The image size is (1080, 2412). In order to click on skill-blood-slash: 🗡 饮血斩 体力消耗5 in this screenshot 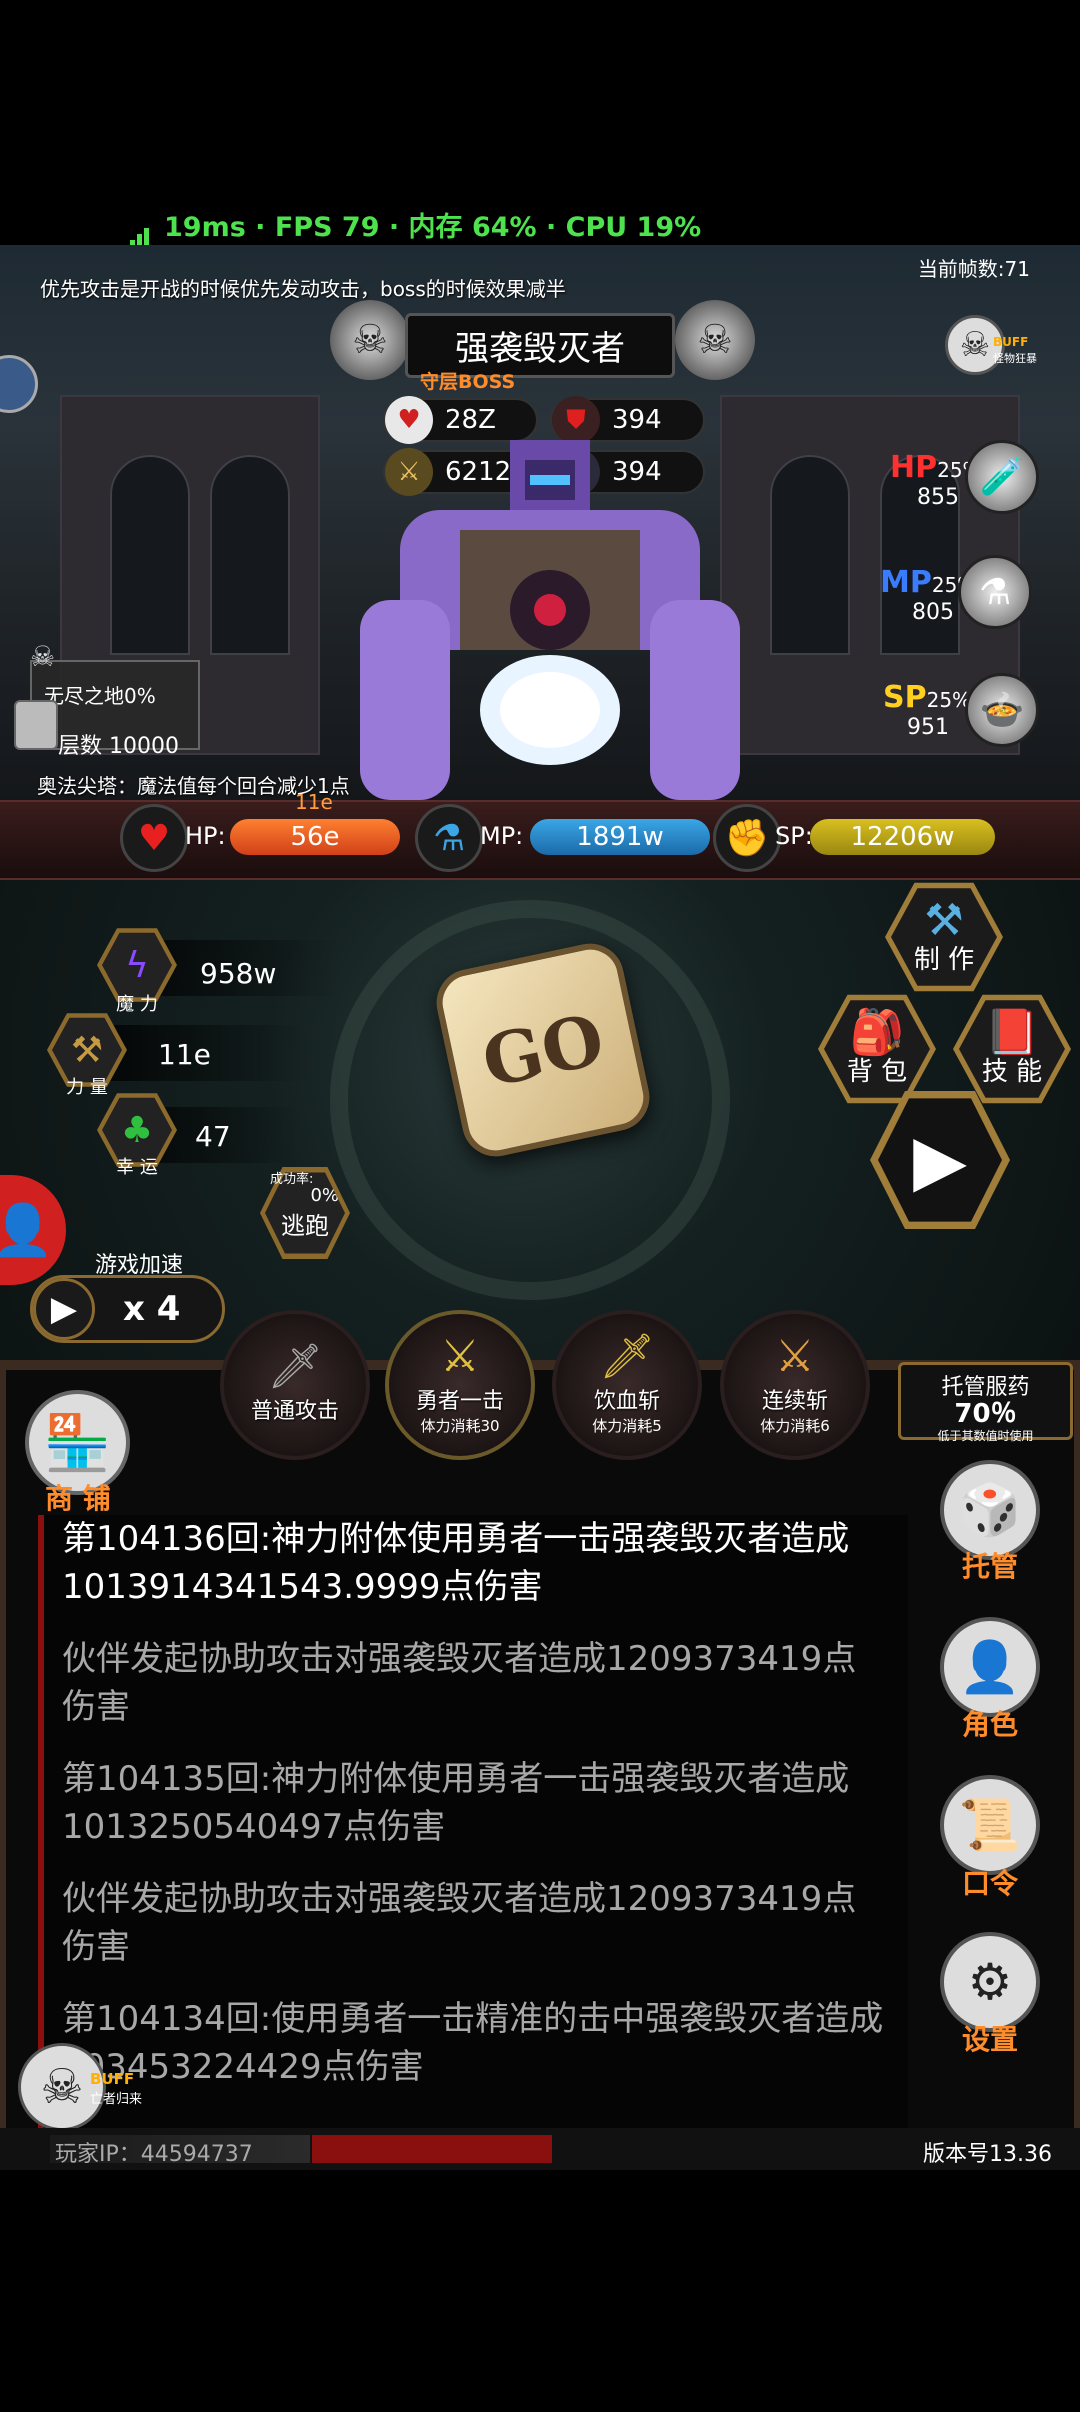, I will do `click(627, 1385)`.